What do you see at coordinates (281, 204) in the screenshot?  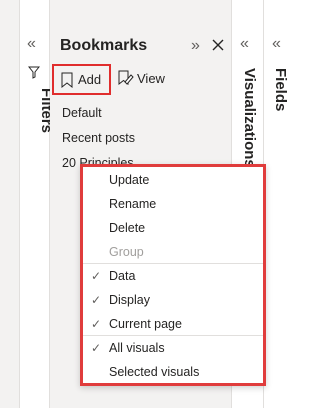 I see `fields-pane: « Fields` at bounding box center [281, 204].